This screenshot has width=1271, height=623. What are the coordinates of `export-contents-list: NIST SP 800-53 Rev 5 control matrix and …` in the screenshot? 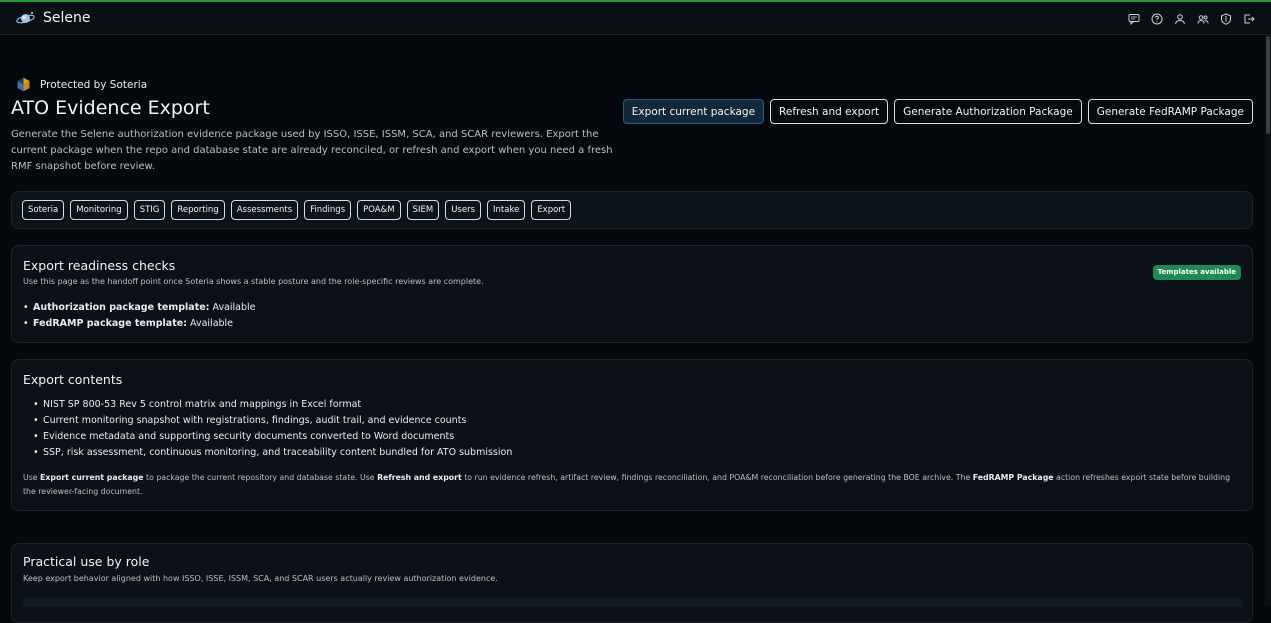 It's located at (272, 429).